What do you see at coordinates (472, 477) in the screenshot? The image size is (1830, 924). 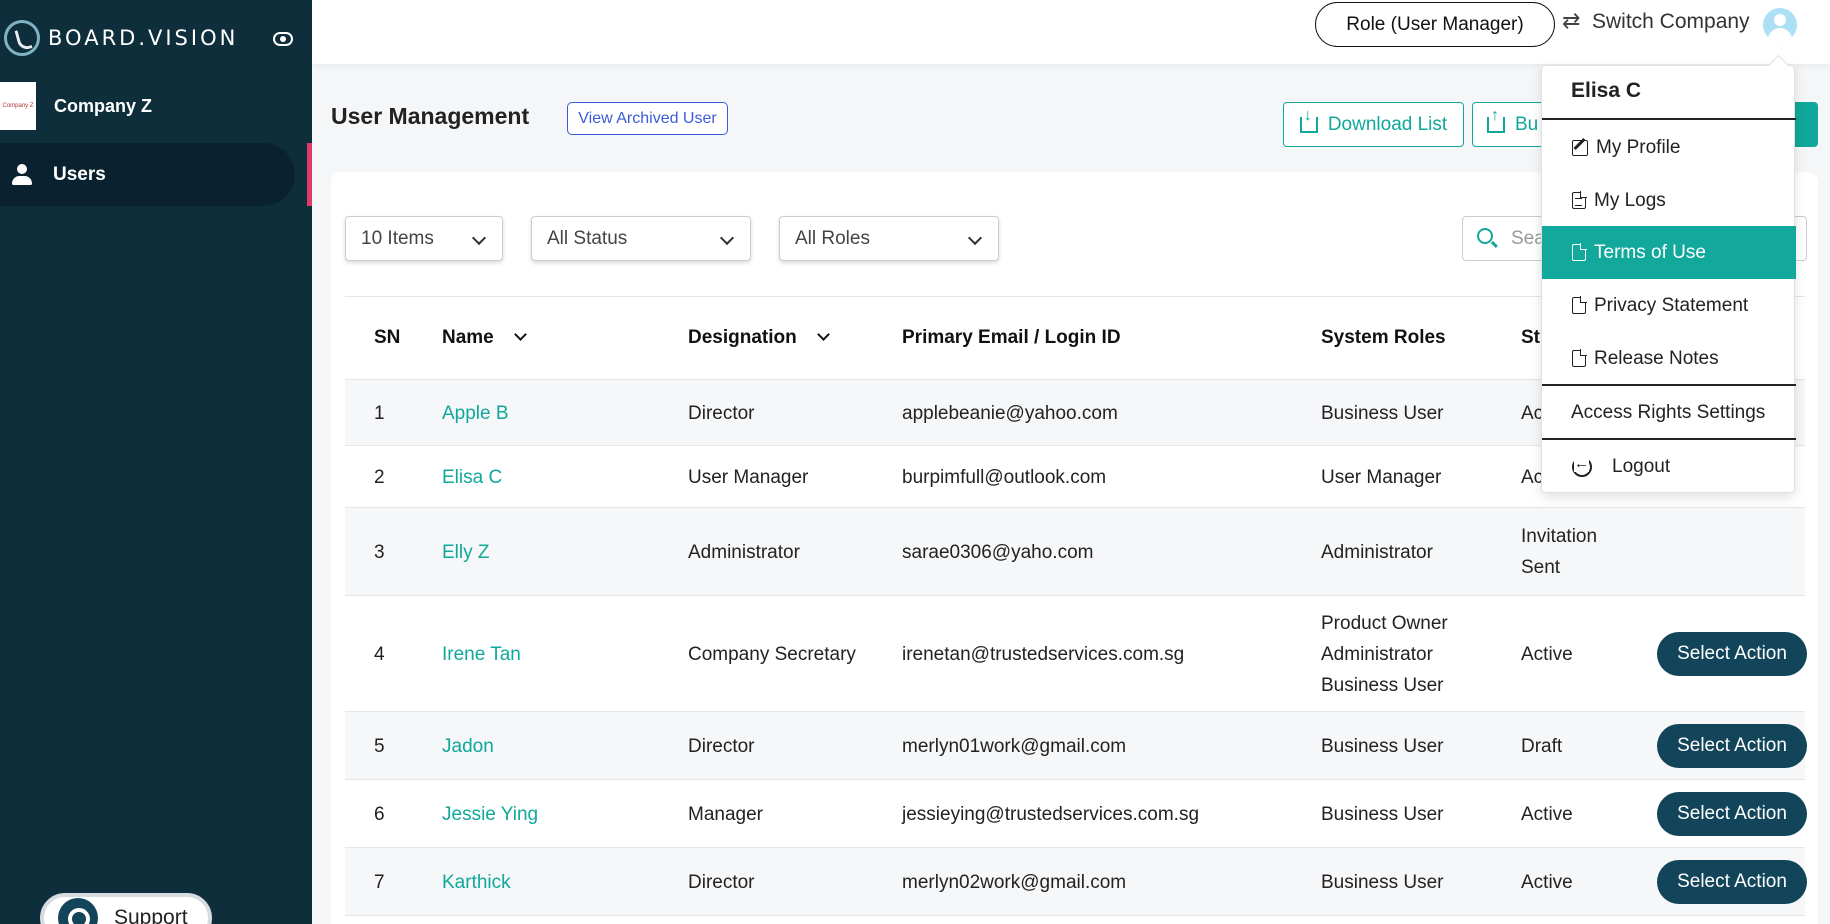 I see `user-name-link: Elisa C` at bounding box center [472, 477].